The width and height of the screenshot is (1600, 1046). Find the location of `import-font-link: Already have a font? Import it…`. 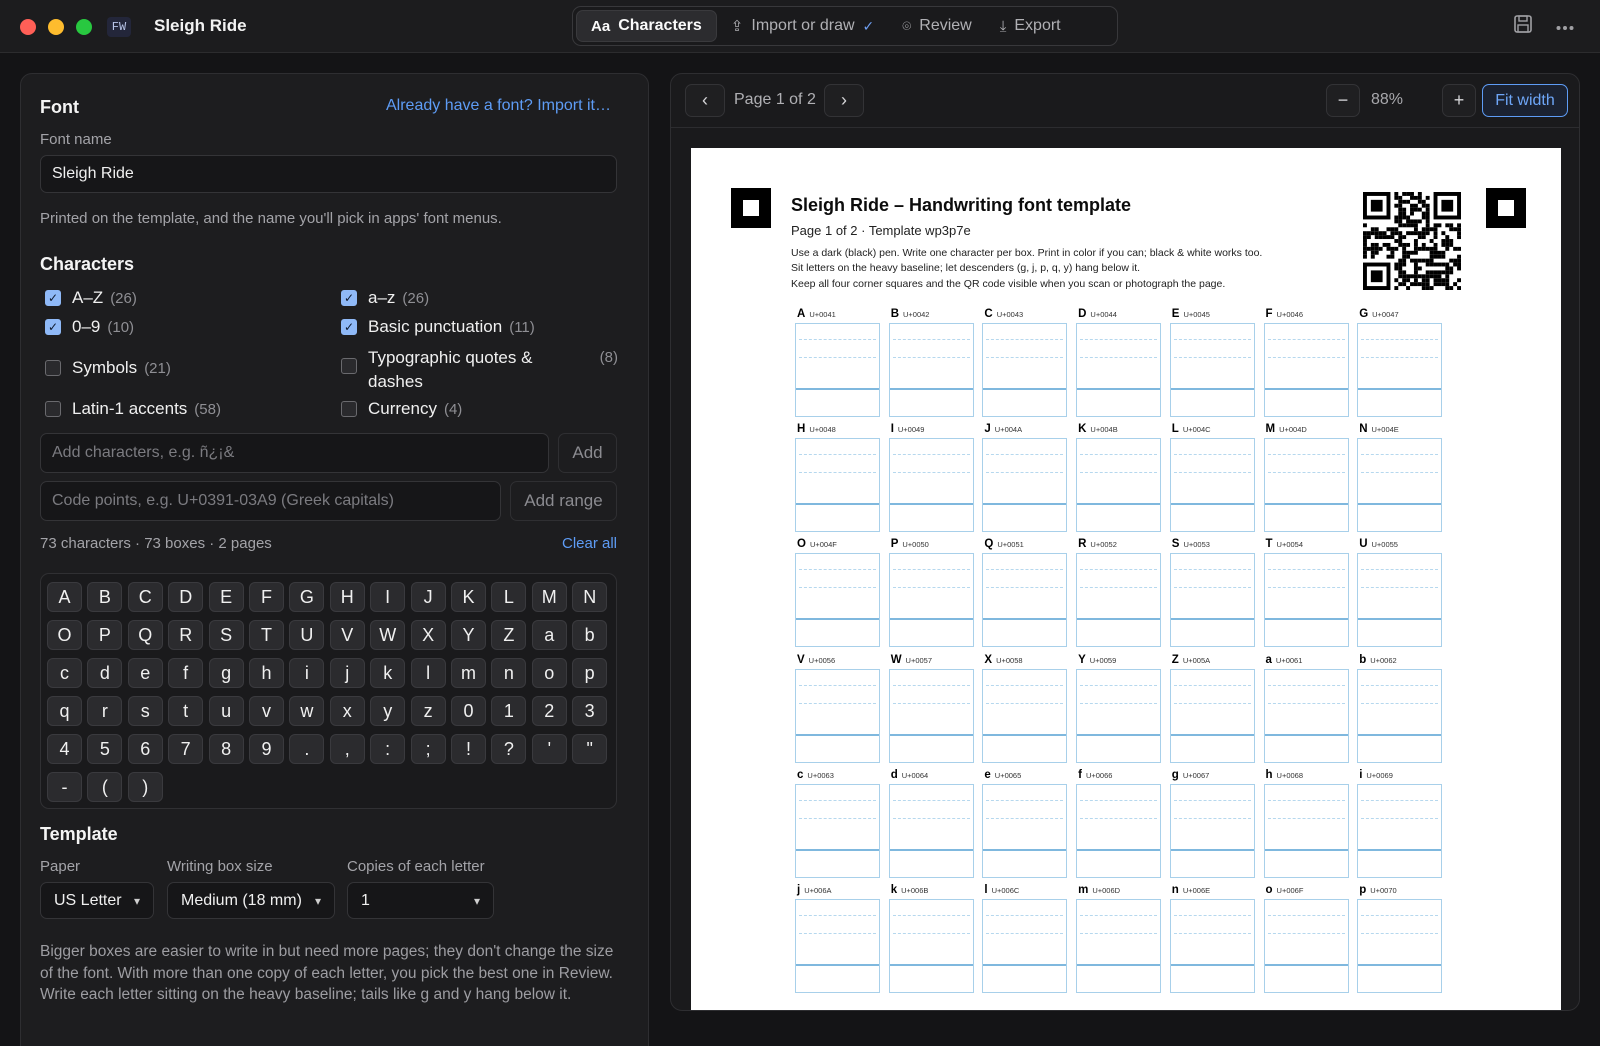

import-font-link: Already have a font? Import it… is located at coordinates (498, 106).